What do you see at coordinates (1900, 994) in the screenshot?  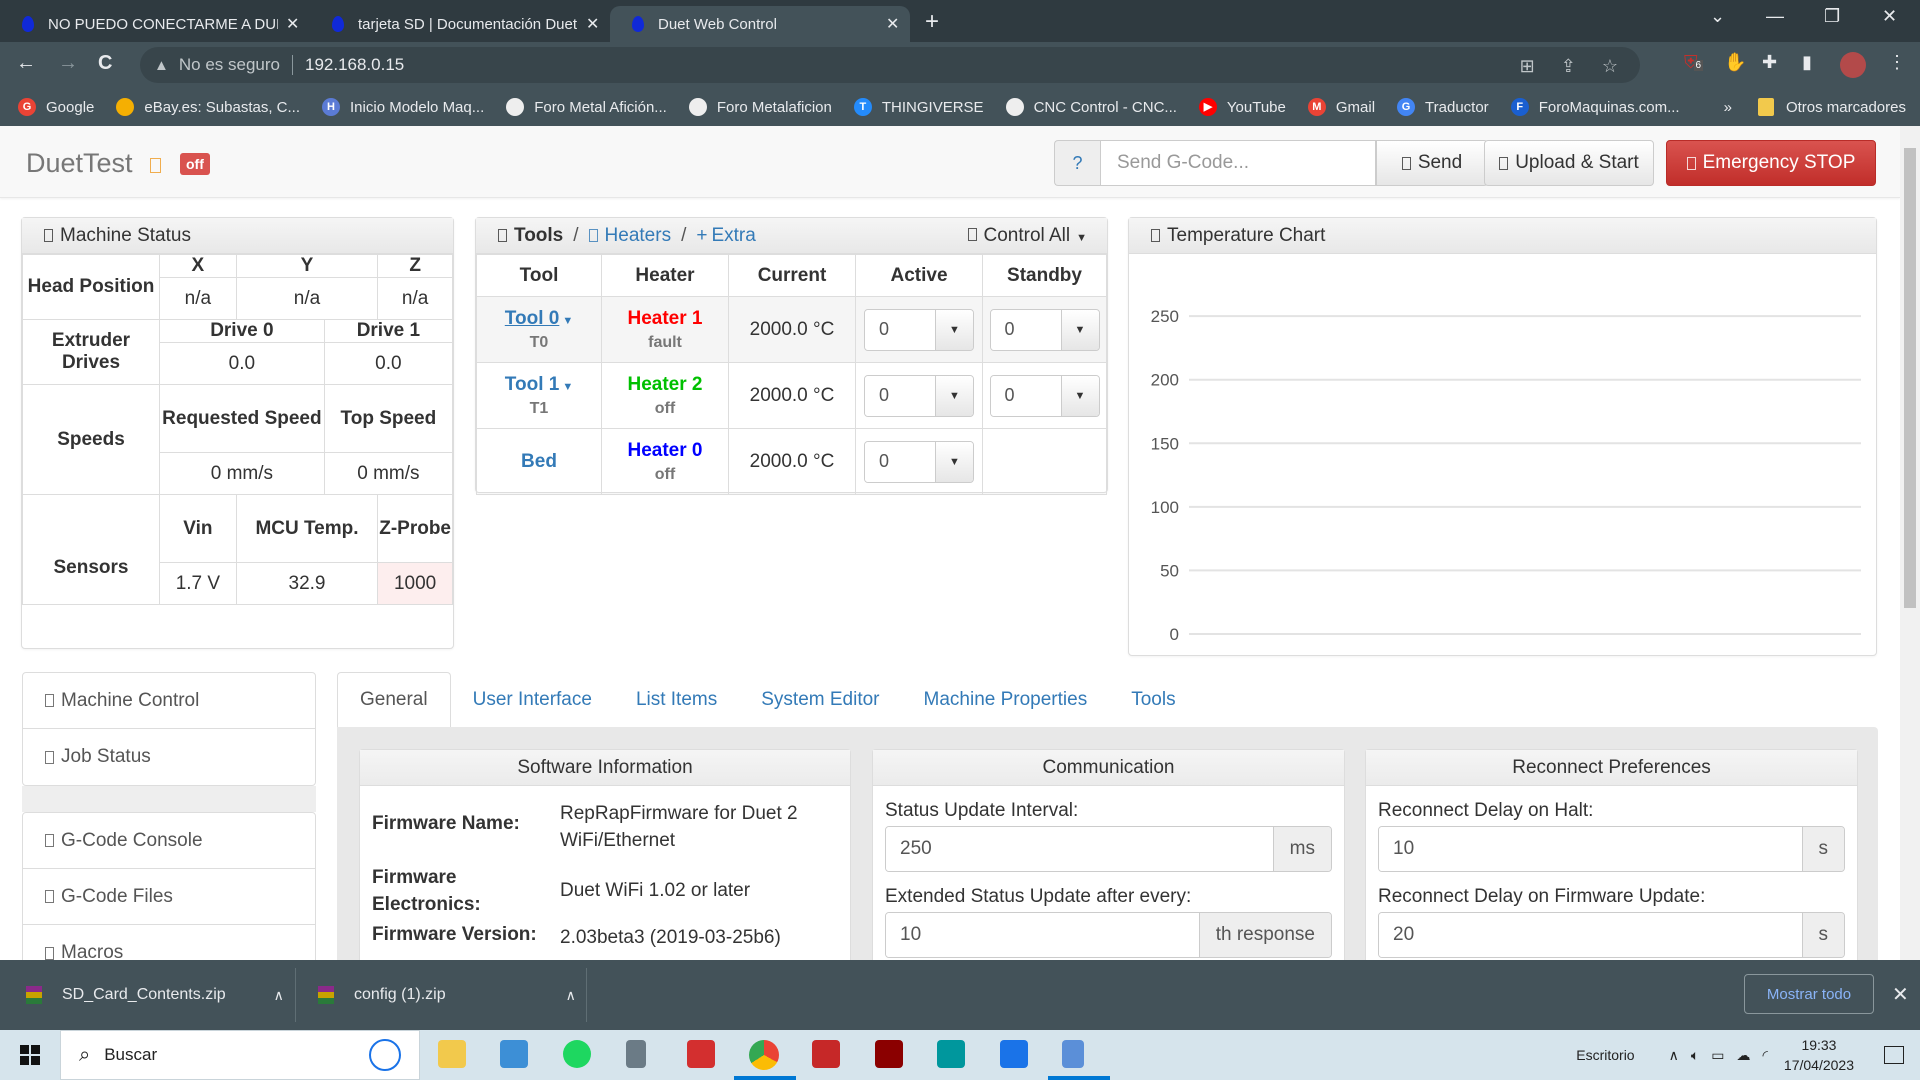 I see `close-downloads-icon: ✕` at bounding box center [1900, 994].